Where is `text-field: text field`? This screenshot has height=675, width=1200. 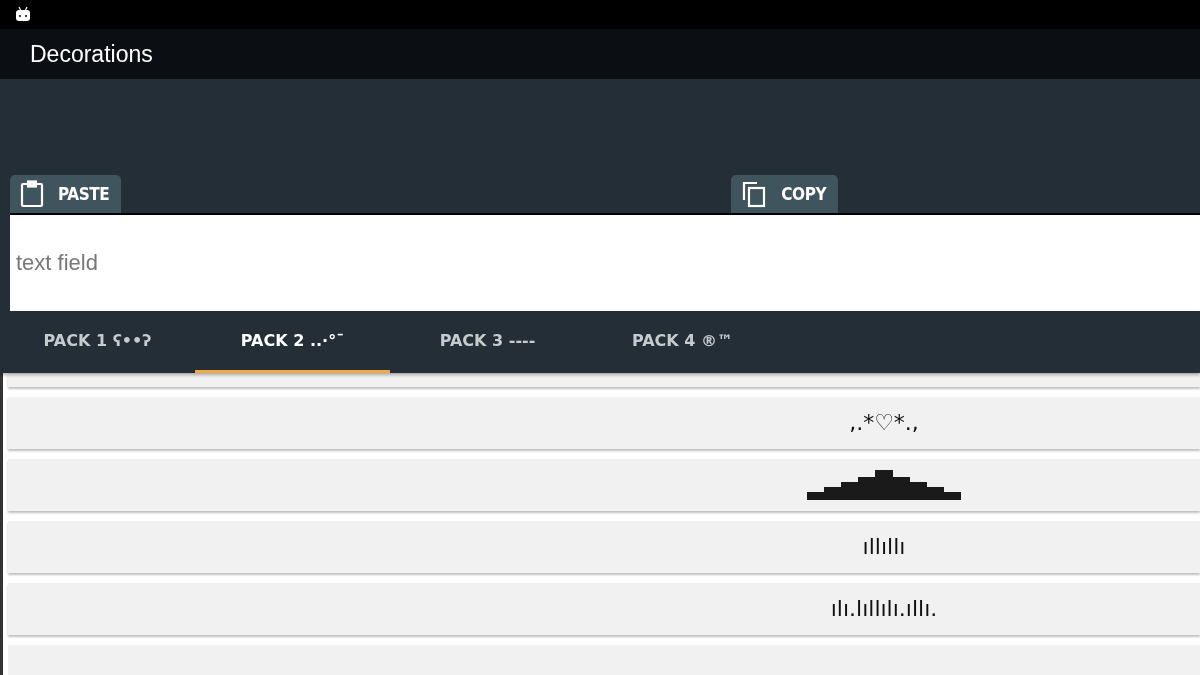 text-field: text field is located at coordinates (605, 262).